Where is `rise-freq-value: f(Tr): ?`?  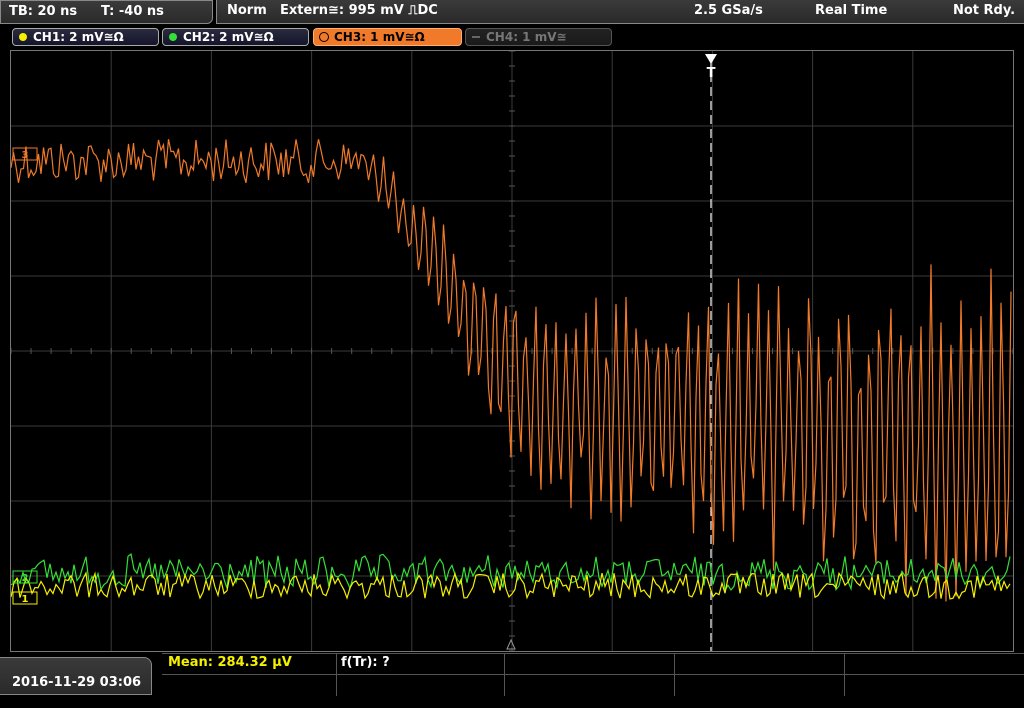 rise-freq-value: f(Tr): ? is located at coordinates (365, 662).